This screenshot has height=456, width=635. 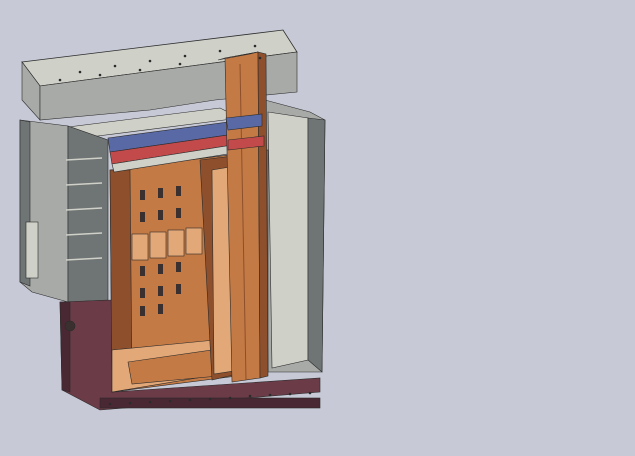 I want to click on chimney-side, so click(x=263, y=215).